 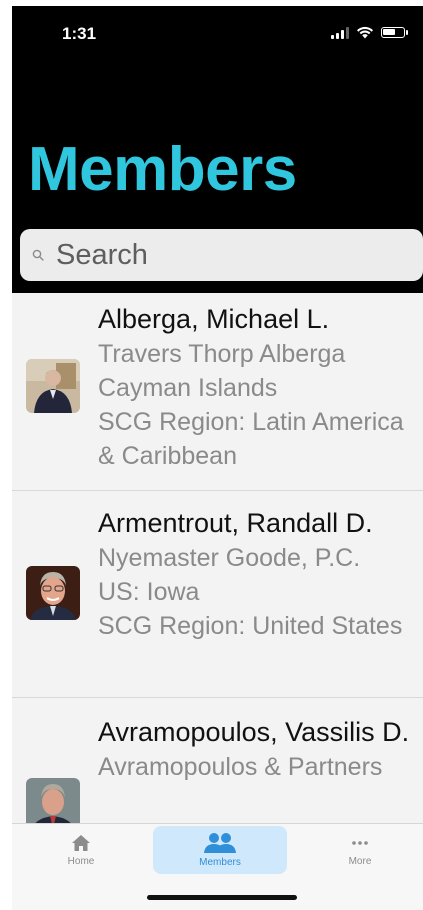 What do you see at coordinates (162, 169) in the screenshot?
I see `page-title: Members` at bounding box center [162, 169].